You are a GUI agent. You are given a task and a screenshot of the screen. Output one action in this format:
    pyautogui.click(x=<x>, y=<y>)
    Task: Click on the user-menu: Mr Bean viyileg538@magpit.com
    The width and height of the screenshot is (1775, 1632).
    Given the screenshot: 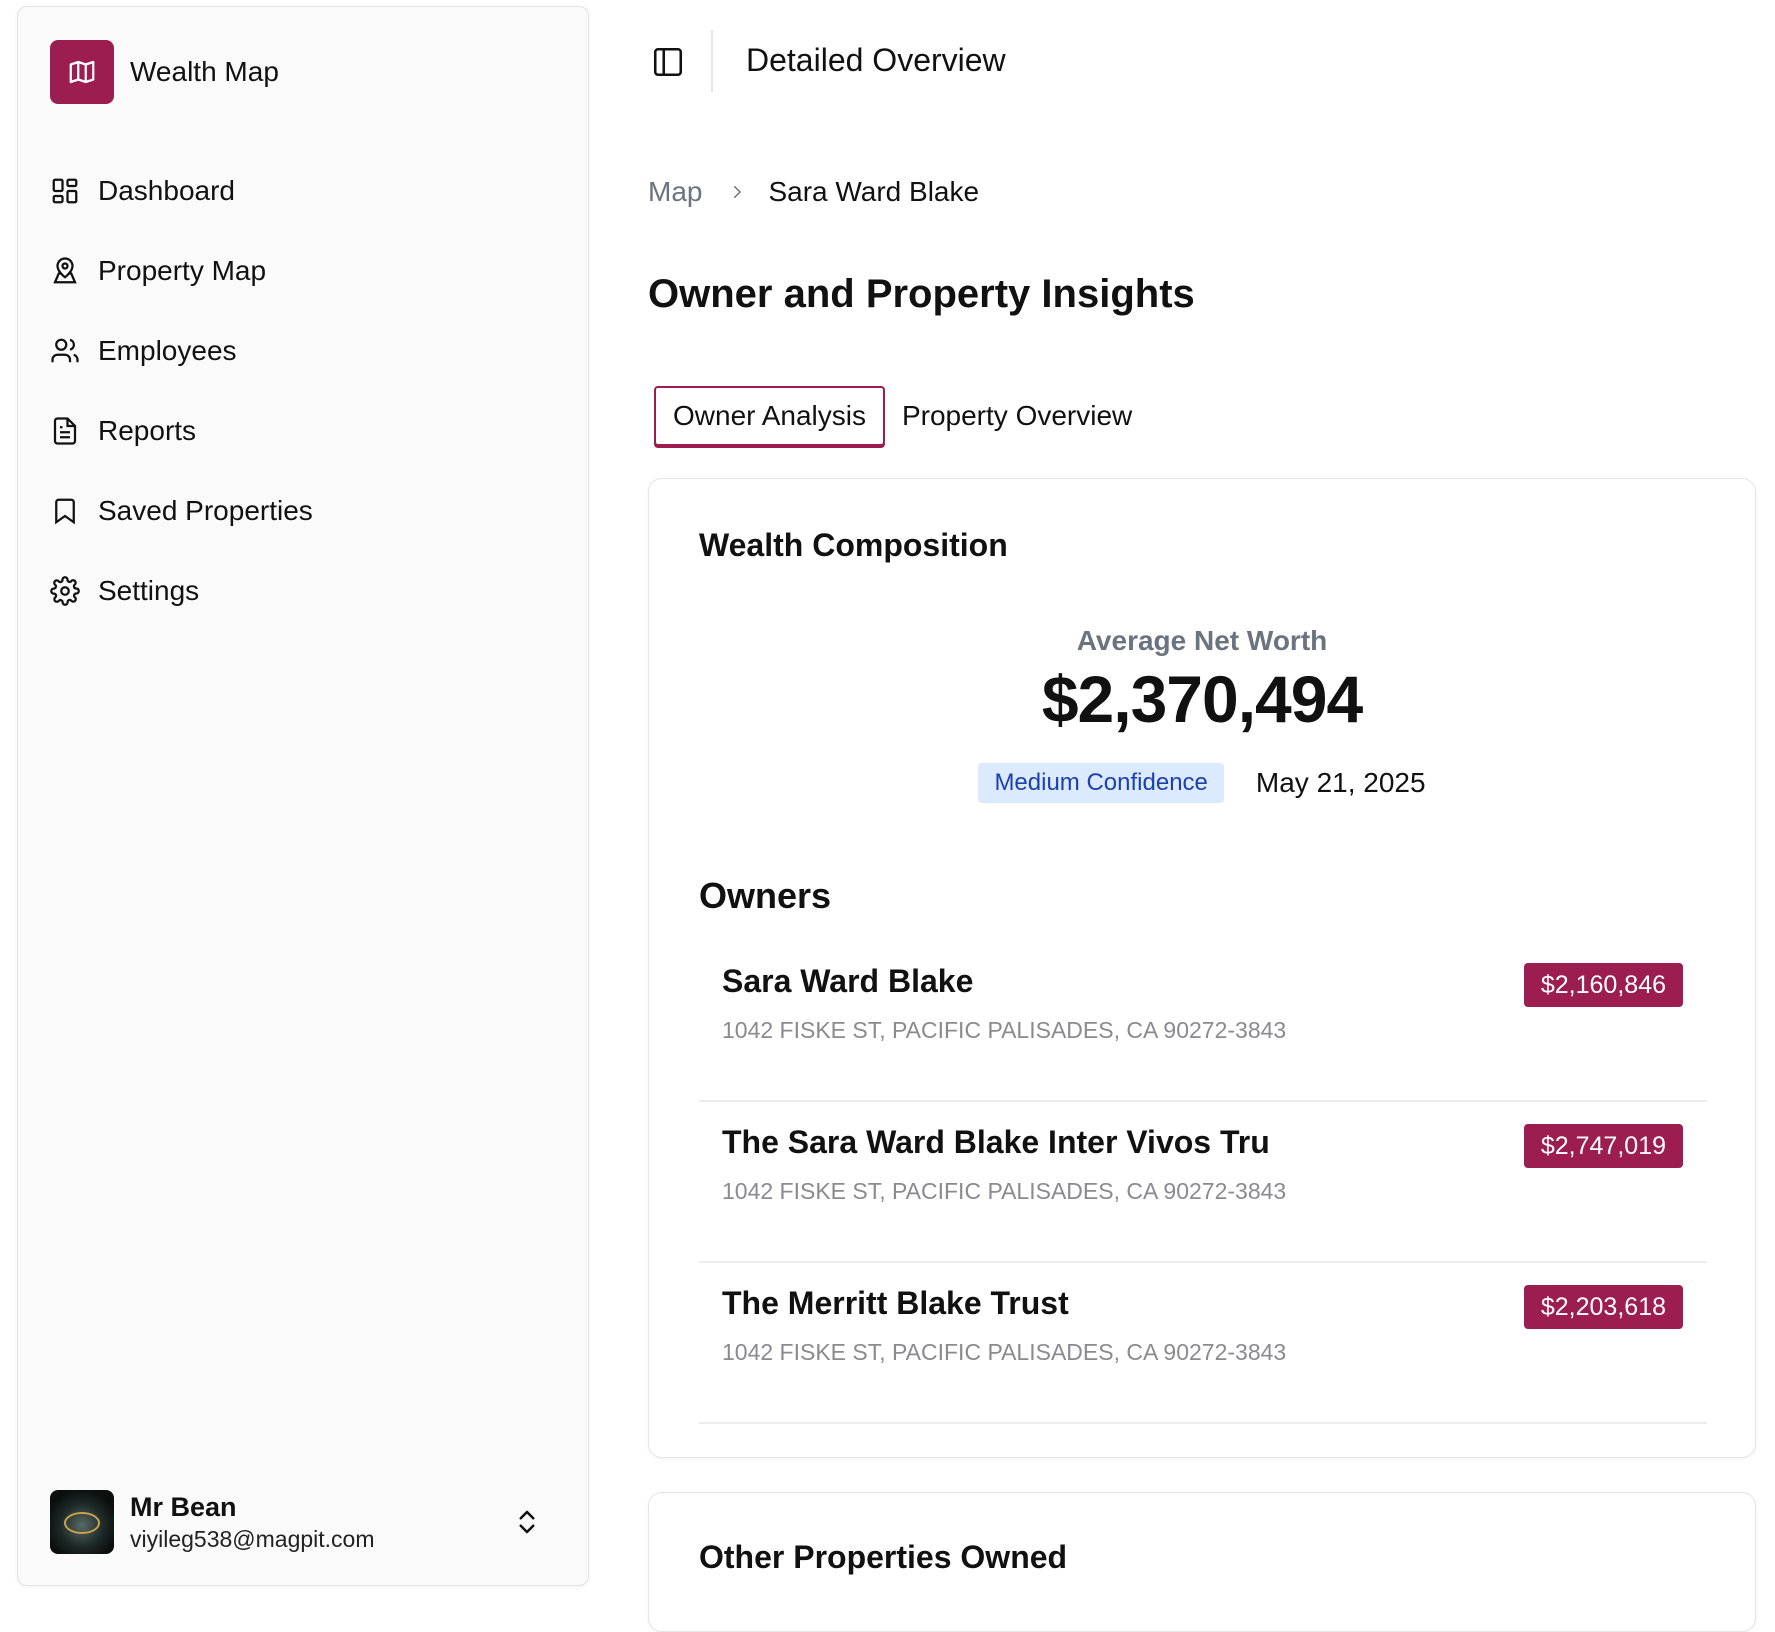 What is the action you would take?
    pyautogui.click(x=300, y=1522)
    